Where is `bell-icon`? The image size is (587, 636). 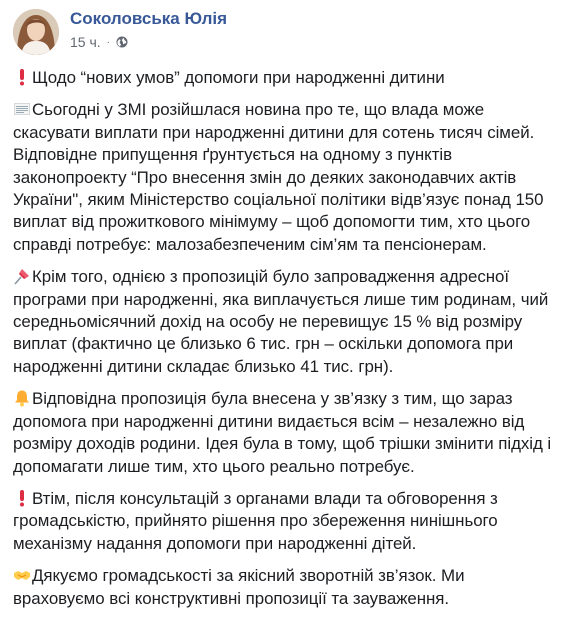 bell-icon is located at coordinates (22, 398).